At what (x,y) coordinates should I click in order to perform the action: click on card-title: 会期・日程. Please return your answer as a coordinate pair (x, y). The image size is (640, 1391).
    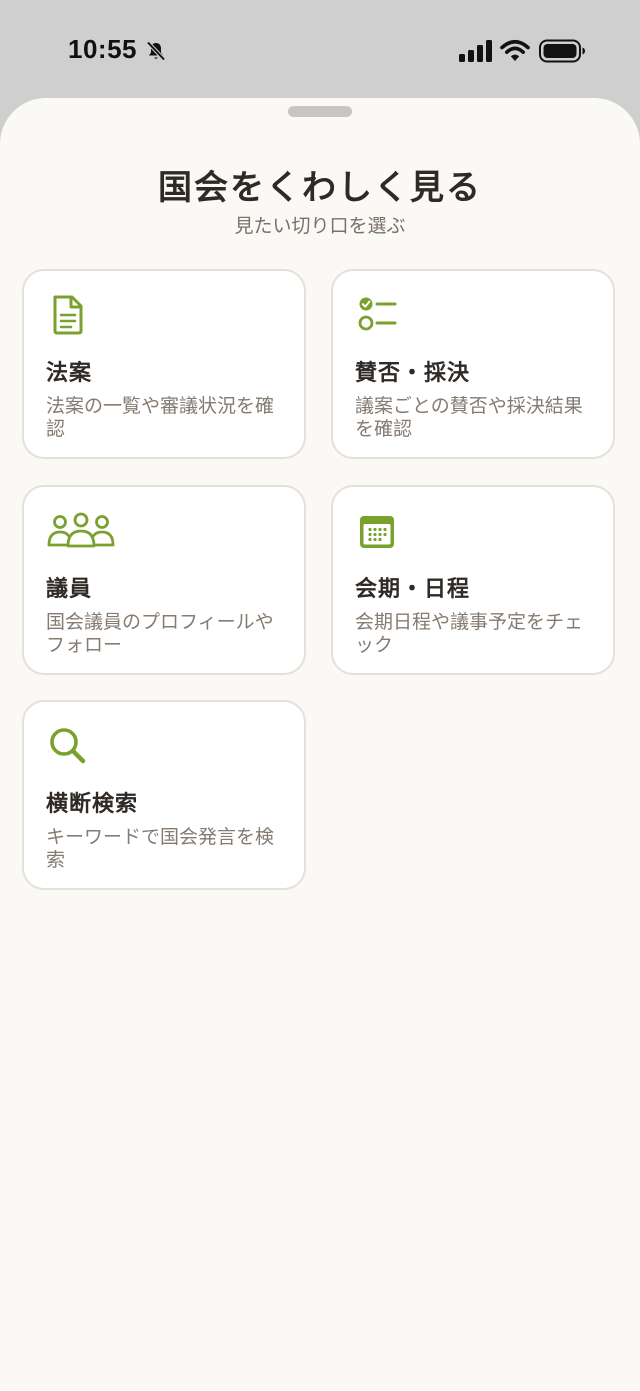
    Looking at the image, I should click on (413, 589).